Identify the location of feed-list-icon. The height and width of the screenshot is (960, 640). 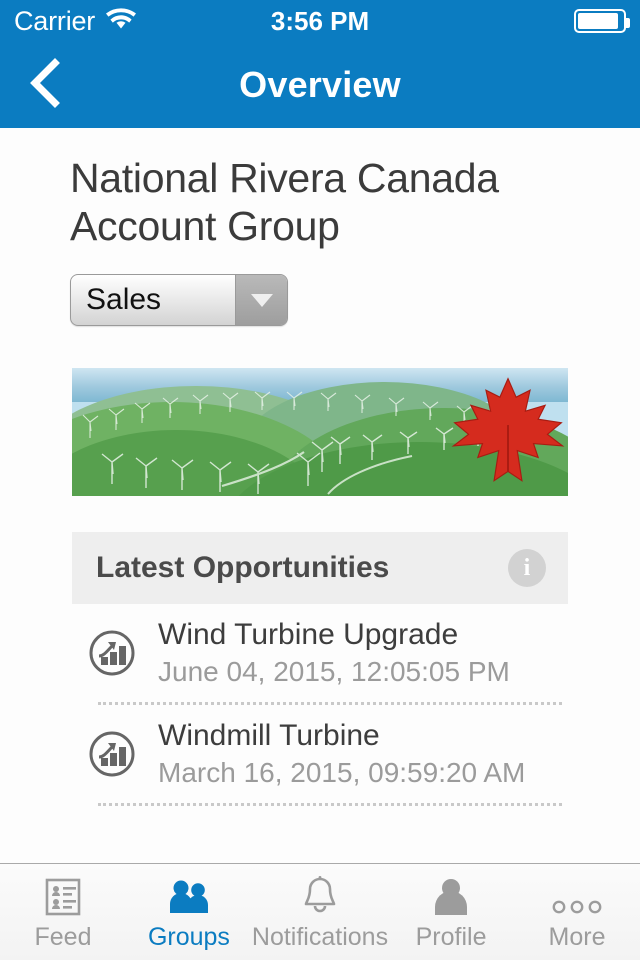
(63, 895).